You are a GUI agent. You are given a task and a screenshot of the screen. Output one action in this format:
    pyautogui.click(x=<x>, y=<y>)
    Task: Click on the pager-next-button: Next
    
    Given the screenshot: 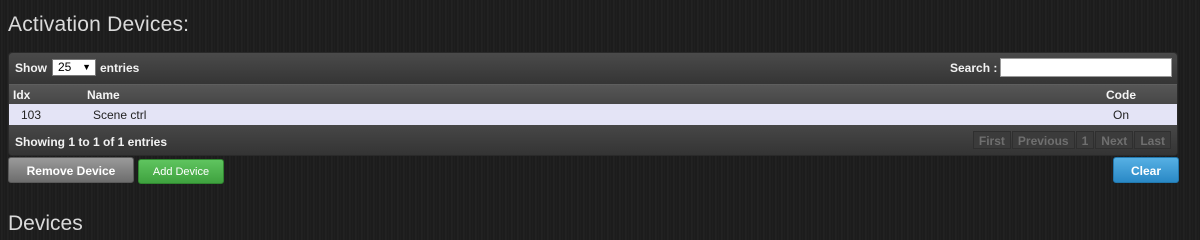 What is the action you would take?
    pyautogui.click(x=1114, y=140)
    